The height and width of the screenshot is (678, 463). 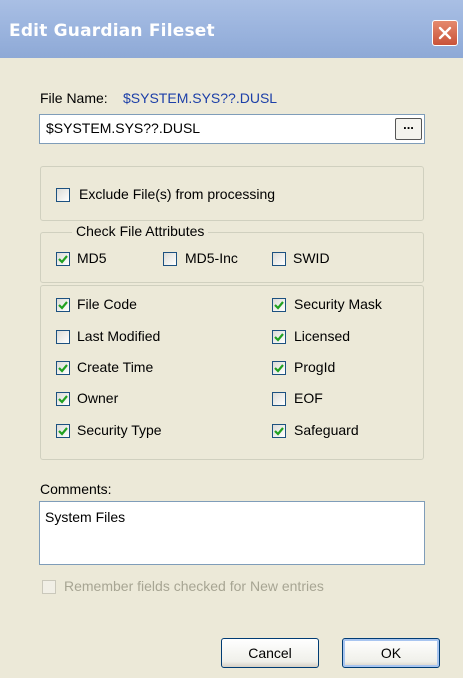 I want to click on attributes-legend: Check File Attributes, so click(x=140, y=231).